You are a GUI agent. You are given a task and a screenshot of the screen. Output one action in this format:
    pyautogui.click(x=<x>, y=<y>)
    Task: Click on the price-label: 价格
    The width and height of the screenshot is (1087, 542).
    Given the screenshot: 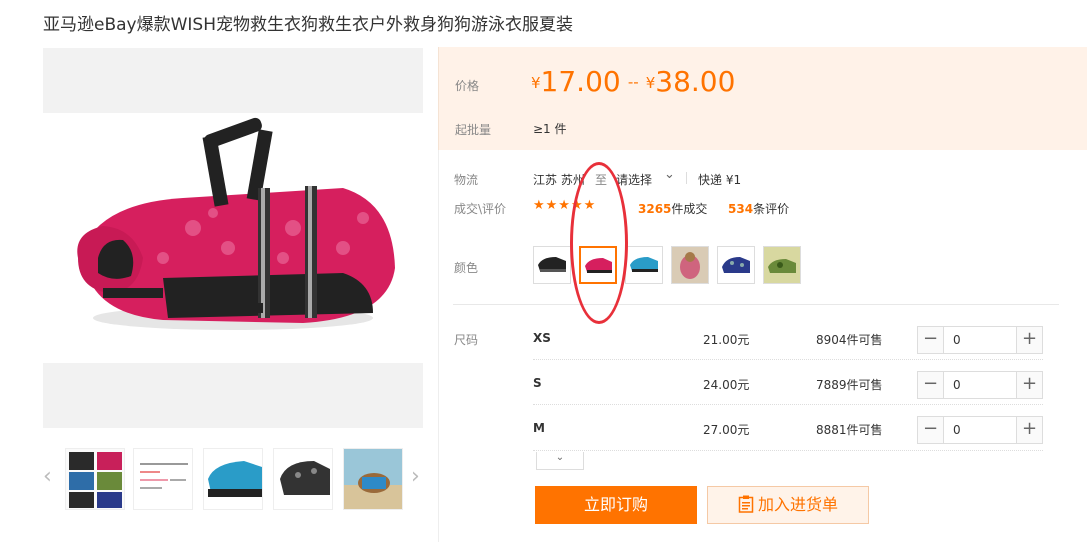 What is the action you would take?
    pyautogui.click(x=467, y=86)
    